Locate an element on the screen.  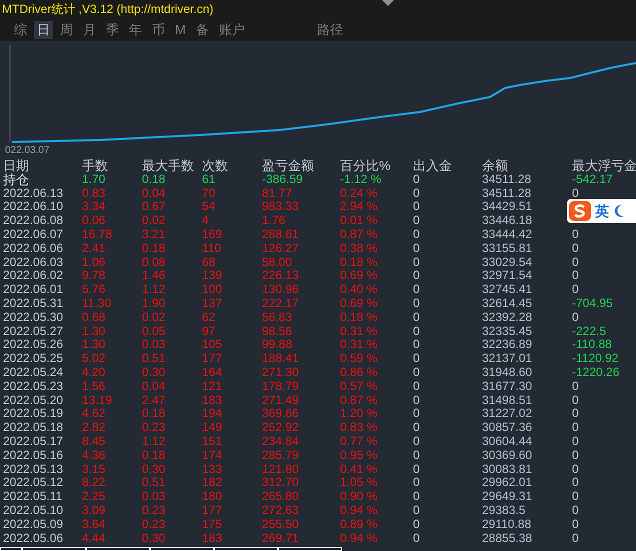
table-cell: 9.78 is located at coordinates (94, 276).